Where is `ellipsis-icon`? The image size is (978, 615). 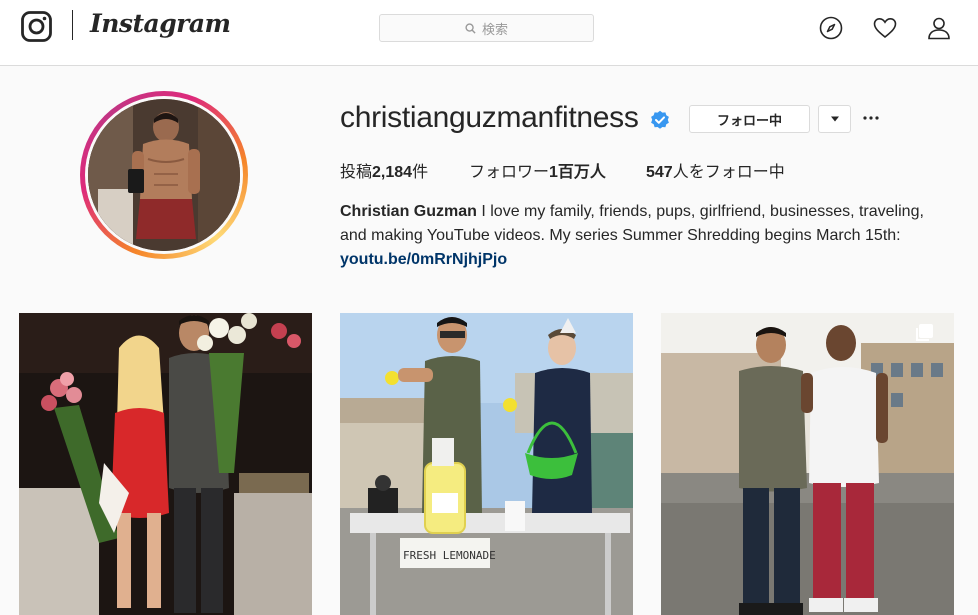
ellipsis-icon is located at coordinates (871, 118).